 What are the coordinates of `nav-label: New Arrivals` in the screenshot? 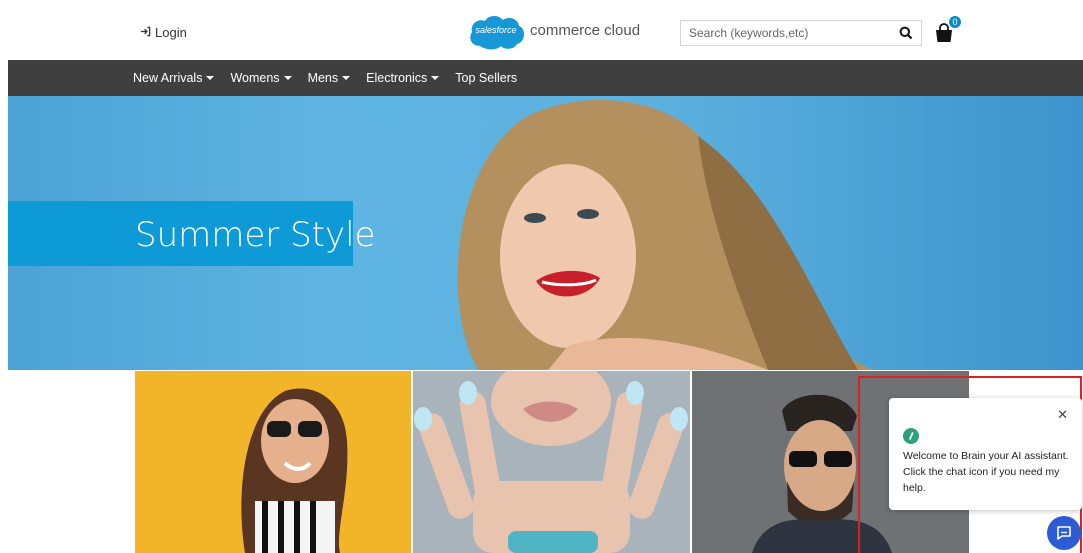 It's located at (168, 78).